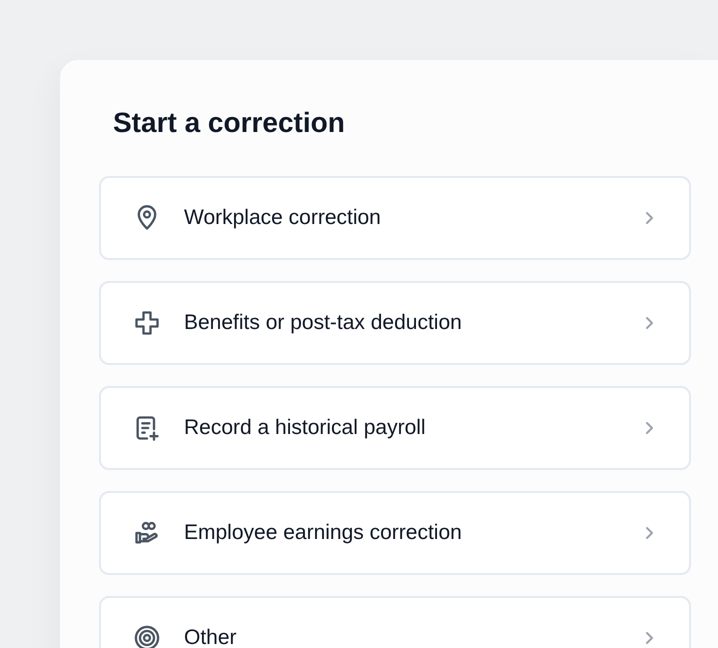 Image resolution: width=718 pixels, height=648 pixels. I want to click on plus-icon, so click(147, 323).